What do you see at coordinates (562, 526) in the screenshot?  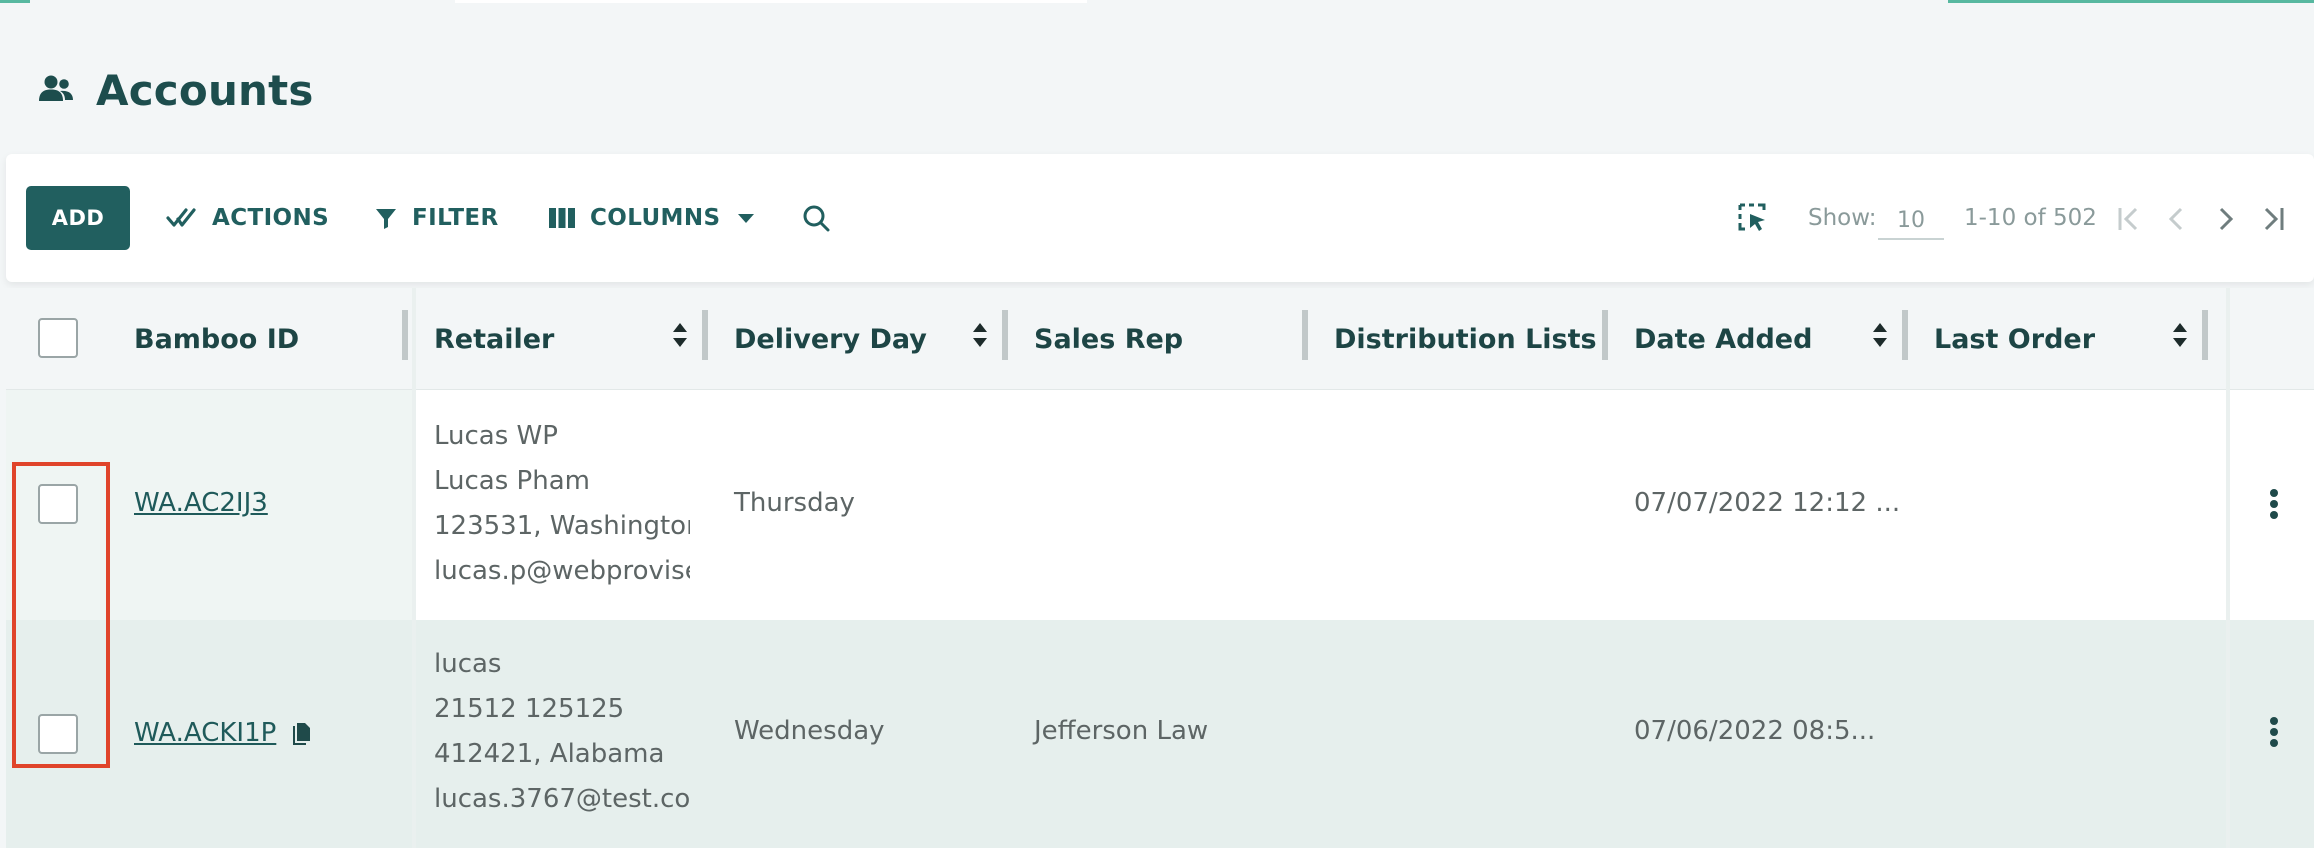 I see `retailer-location: 123531, Washington` at bounding box center [562, 526].